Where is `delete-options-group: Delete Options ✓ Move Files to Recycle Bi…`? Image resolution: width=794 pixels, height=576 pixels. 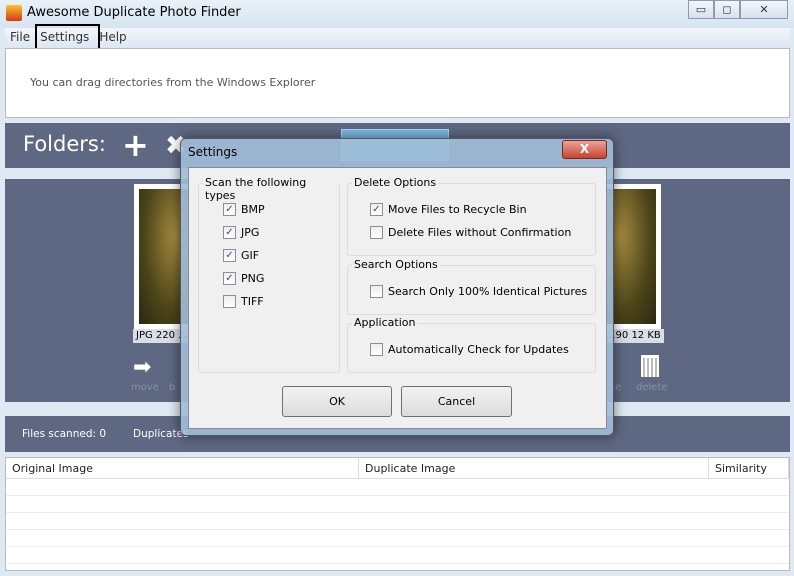
delete-options-group: Delete Options ✓ Move Files to Recycle Bi… is located at coordinates (471, 216).